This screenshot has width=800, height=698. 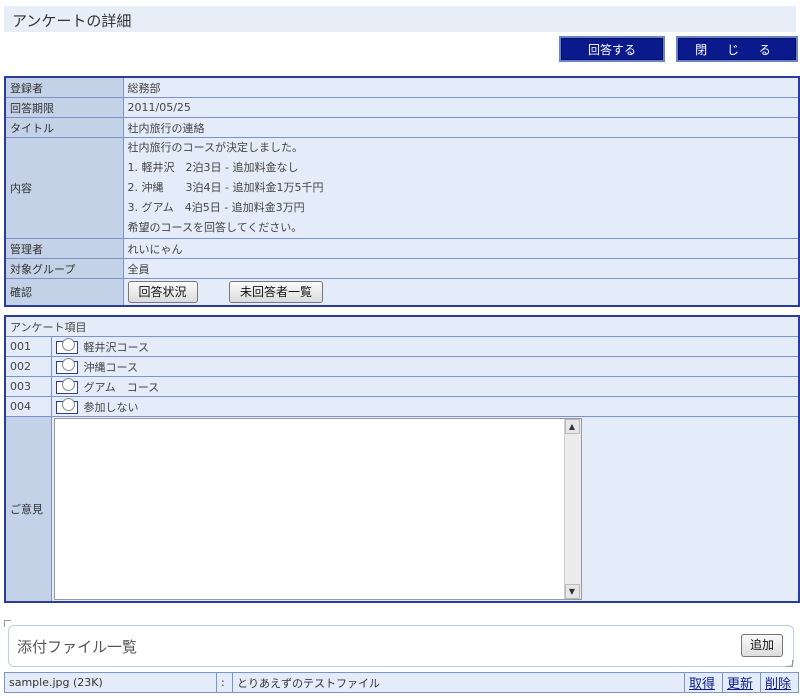 What do you see at coordinates (702, 684) in the screenshot?
I see `get-file-link: 取得` at bounding box center [702, 684].